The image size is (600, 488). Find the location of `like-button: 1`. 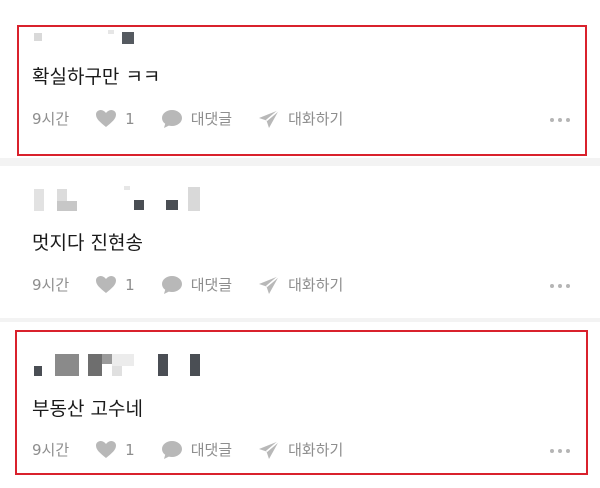

like-button: 1 is located at coordinates (115, 284).